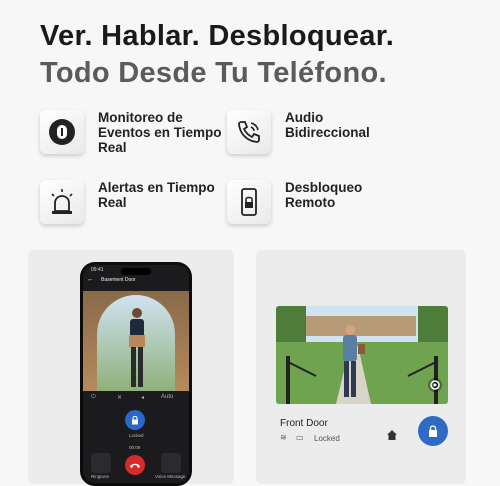  What do you see at coordinates (167, 397) in the screenshot?
I see `zoom-label: Auto` at bounding box center [167, 397].